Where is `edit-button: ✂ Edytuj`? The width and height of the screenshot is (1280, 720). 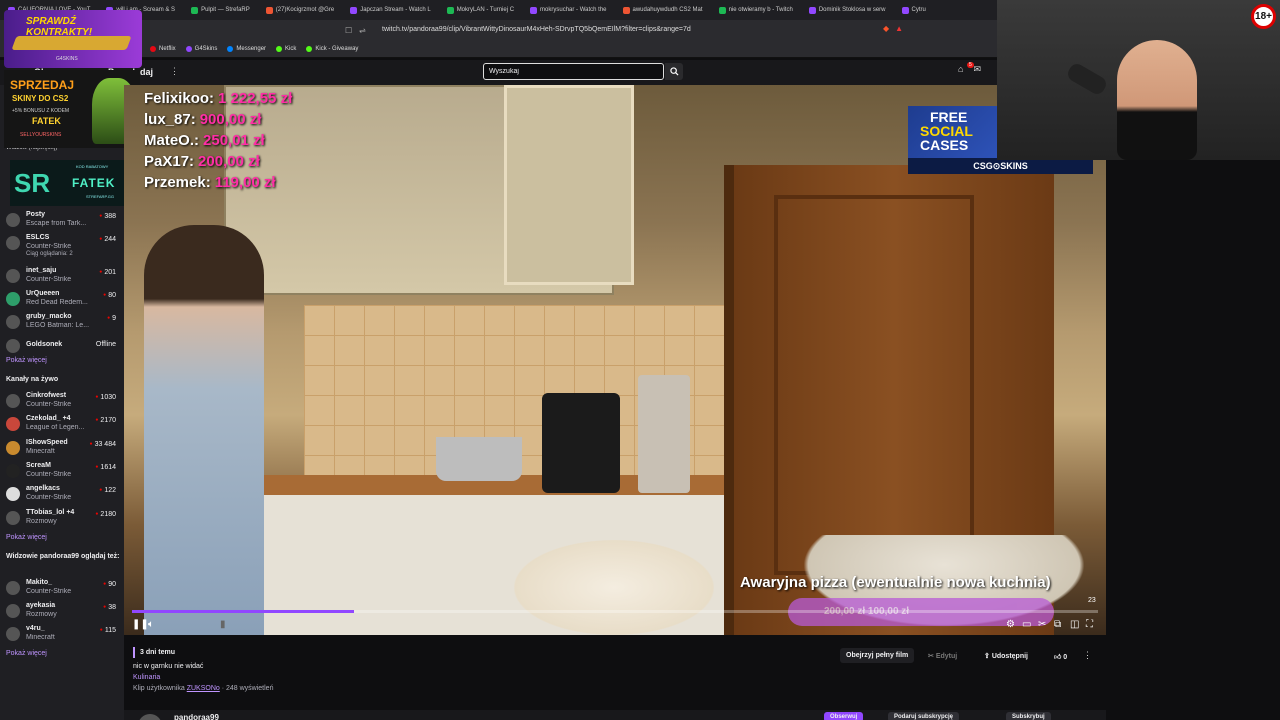 edit-button: ✂ Edytuj is located at coordinates (942, 656).